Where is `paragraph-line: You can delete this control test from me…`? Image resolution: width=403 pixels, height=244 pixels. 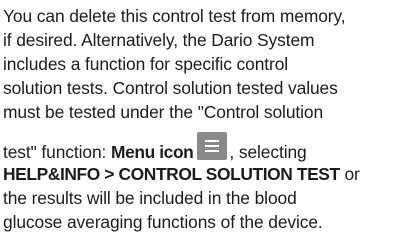
paragraph-line: You can delete this control test from me… is located at coordinates (174, 16).